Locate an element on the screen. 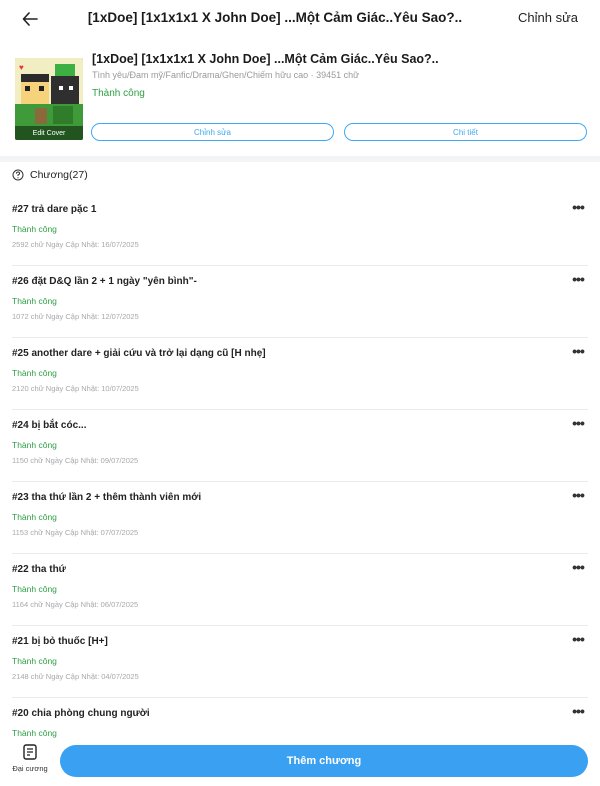 This screenshot has height=786, width=600. arrow-left-icon is located at coordinates (30, 19).